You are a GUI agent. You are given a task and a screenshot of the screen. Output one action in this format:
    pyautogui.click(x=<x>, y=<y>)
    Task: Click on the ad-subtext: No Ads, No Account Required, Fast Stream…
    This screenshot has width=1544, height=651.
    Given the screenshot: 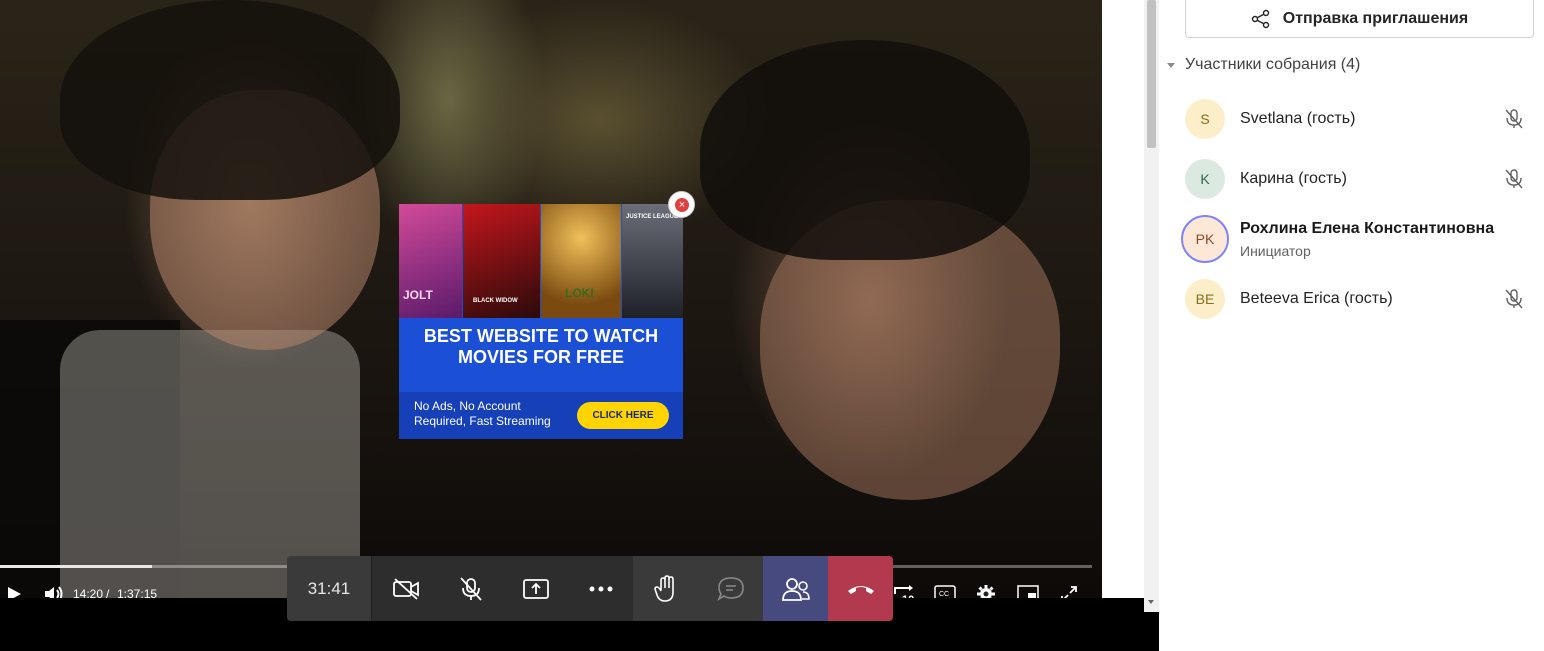 What is the action you would take?
    pyautogui.click(x=482, y=413)
    